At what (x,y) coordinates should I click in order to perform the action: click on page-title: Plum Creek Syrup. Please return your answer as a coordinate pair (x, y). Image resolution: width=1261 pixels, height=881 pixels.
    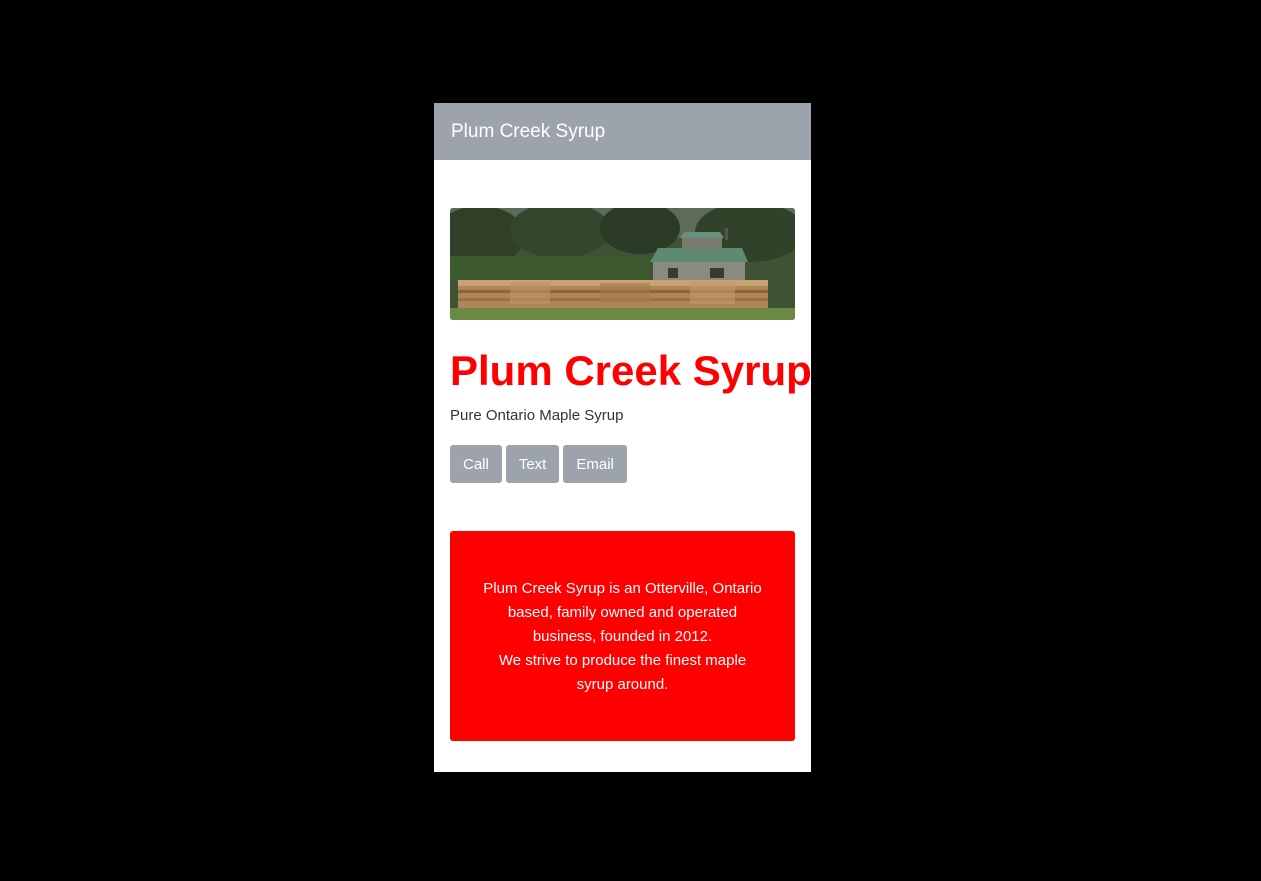
    Looking at the image, I should click on (630, 370).